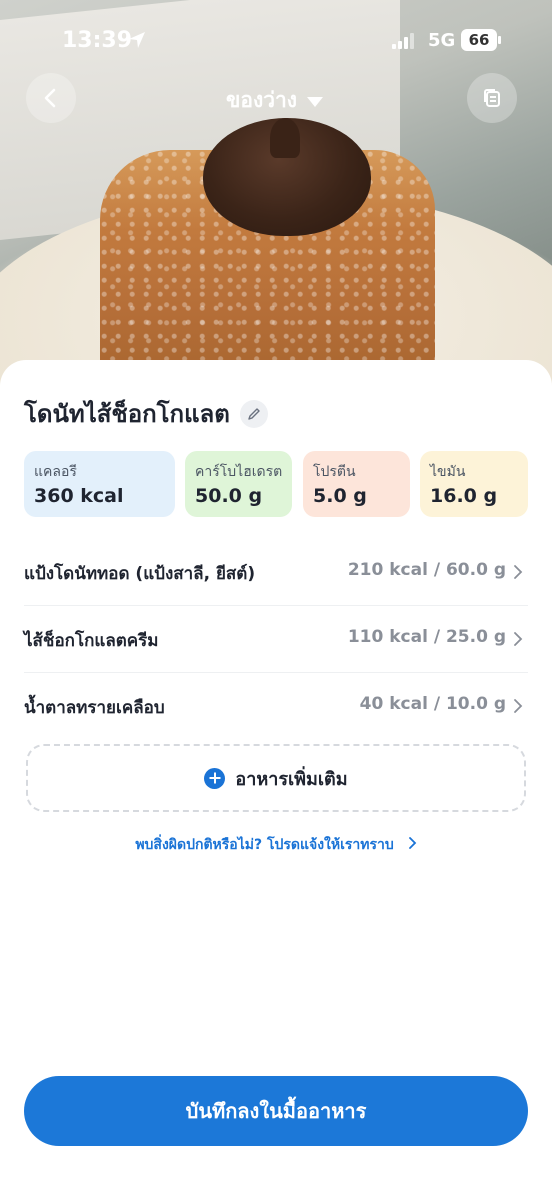 This screenshot has width=552, height=1199. What do you see at coordinates (264, 845) in the screenshot?
I see `report-issue-text: พบสิ่งผิดปกติหรือไม่? โปรดแจ้งให้เราทราบ` at bounding box center [264, 845].